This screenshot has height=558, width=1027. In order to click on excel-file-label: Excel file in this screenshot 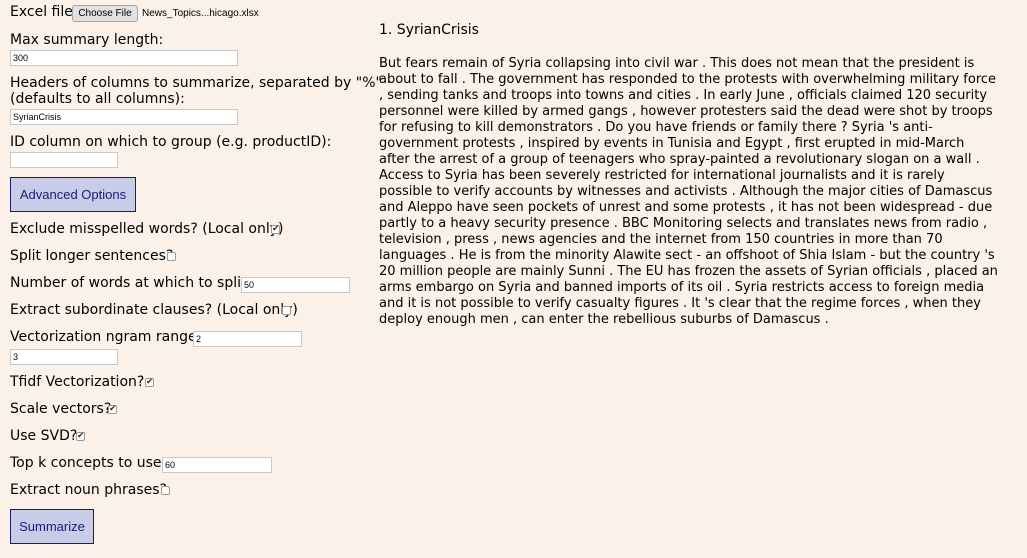, I will do `click(41, 12)`.